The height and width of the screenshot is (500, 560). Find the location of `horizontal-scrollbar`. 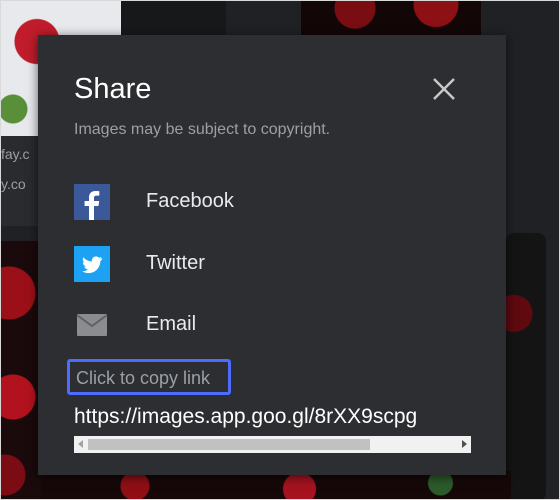

horizontal-scrollbar is located at coordinates (272, 444).